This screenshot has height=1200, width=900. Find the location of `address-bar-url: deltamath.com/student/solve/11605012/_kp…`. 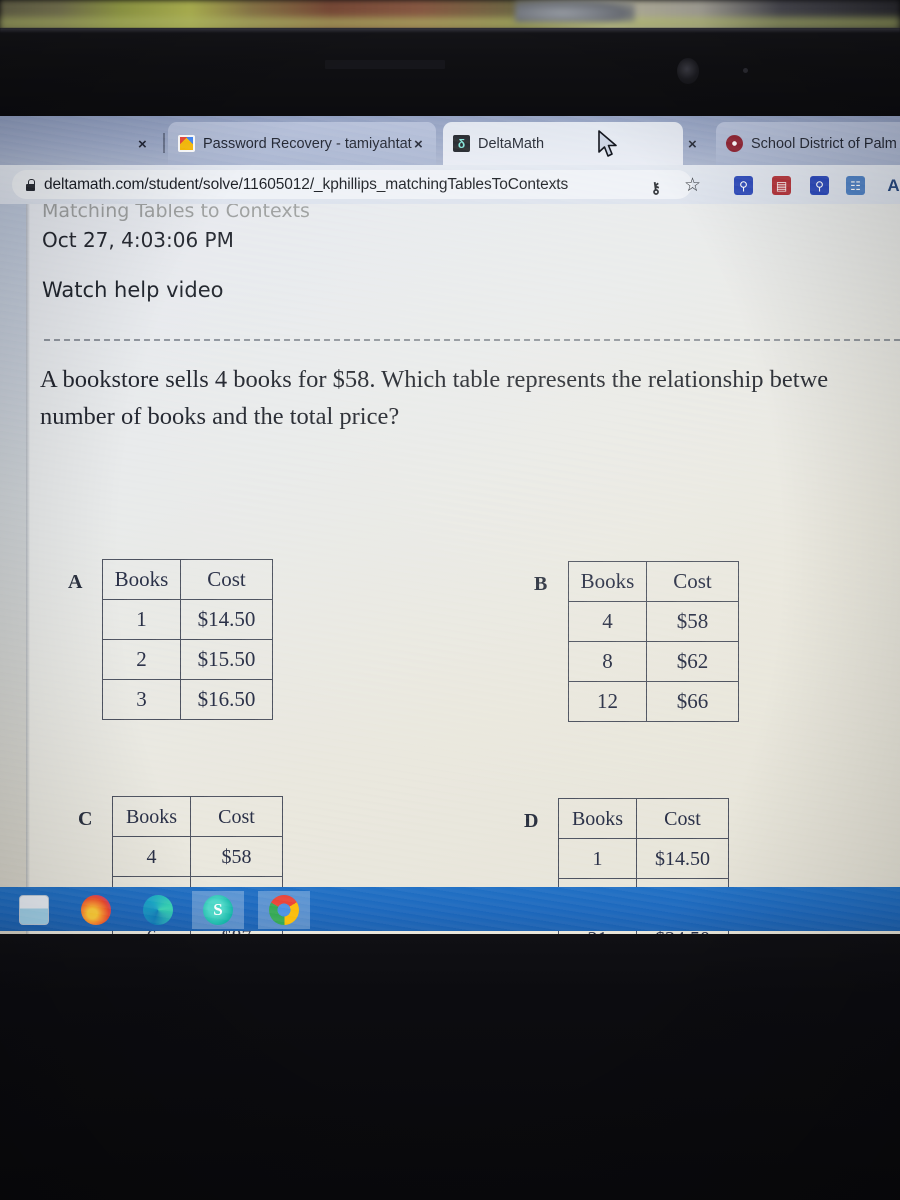

address-bar-url: deltamath.com/student/solve/11605012/_kp… is located at coordinates (306, 184).